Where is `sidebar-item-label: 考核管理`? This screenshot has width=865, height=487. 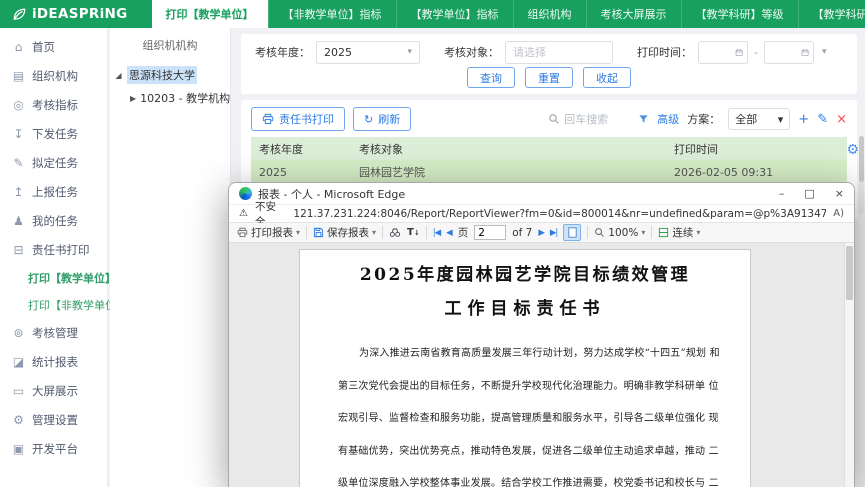
sidebar-item-label: 考核管理 is located at coordinates (55, 332).